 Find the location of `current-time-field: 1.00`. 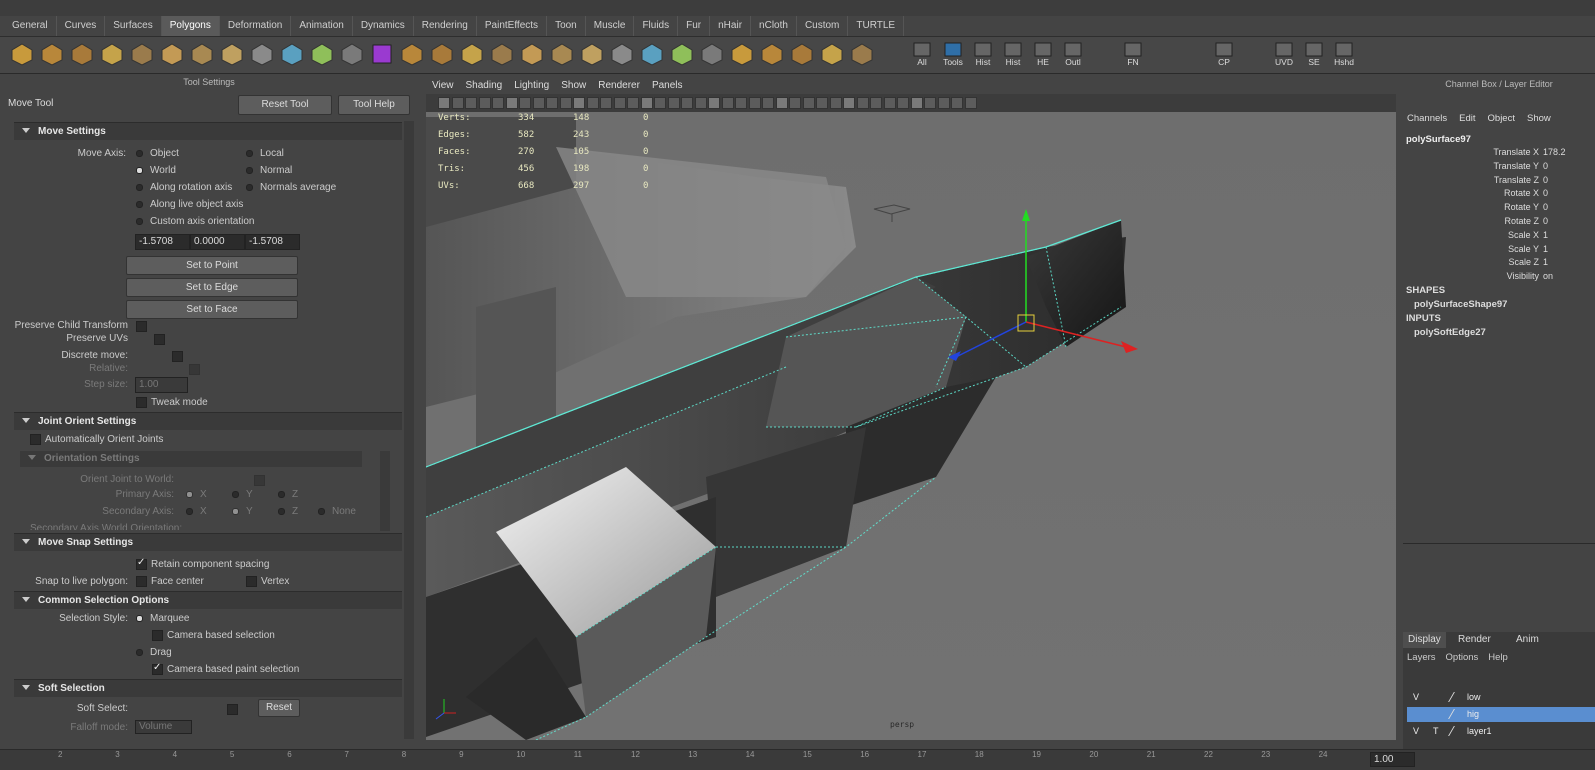

current-time-field: 1.00 is located at coordinates (1392, 759).